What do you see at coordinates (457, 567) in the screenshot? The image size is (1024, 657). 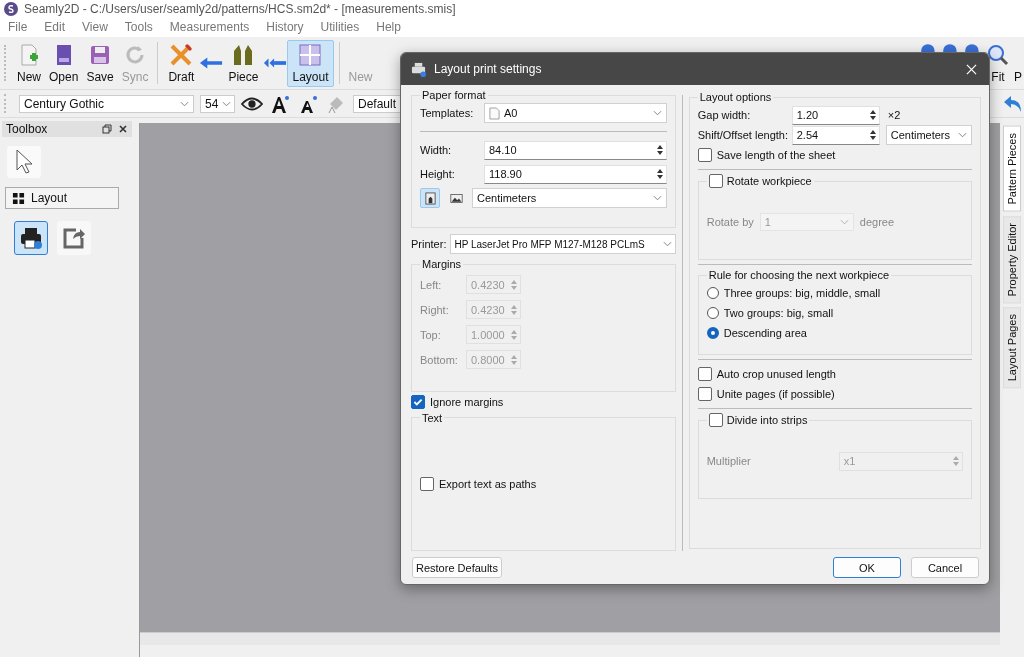 I see `restore-defaults-button: Restore Defaults` at bounding box center [457, 567].